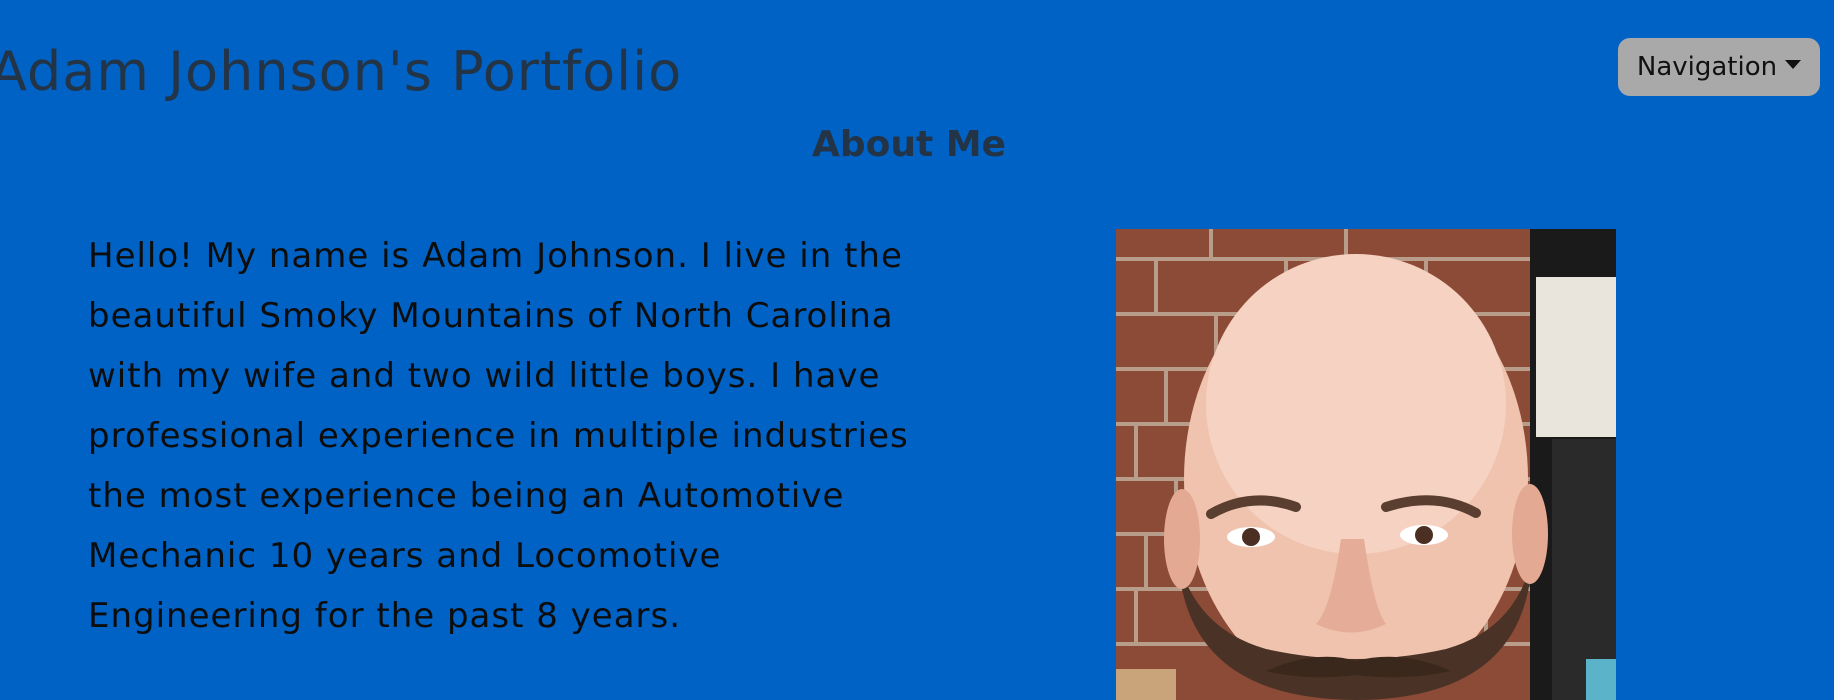 This screenshot has height=700, width=1834. I want to click on navigation-label: Navigation, so click(1707, 67).